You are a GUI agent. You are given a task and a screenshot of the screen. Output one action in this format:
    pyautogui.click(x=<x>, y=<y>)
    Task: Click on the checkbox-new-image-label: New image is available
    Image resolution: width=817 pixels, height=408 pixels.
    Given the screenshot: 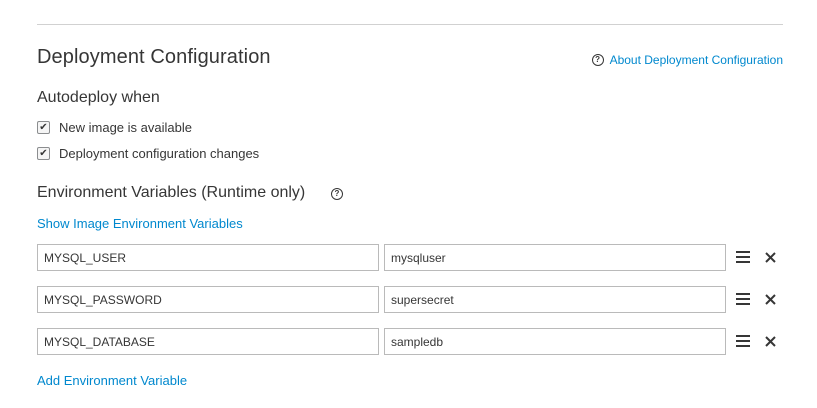 What is the action you would take?
    pyautogui.click(x=125, y=127)
    